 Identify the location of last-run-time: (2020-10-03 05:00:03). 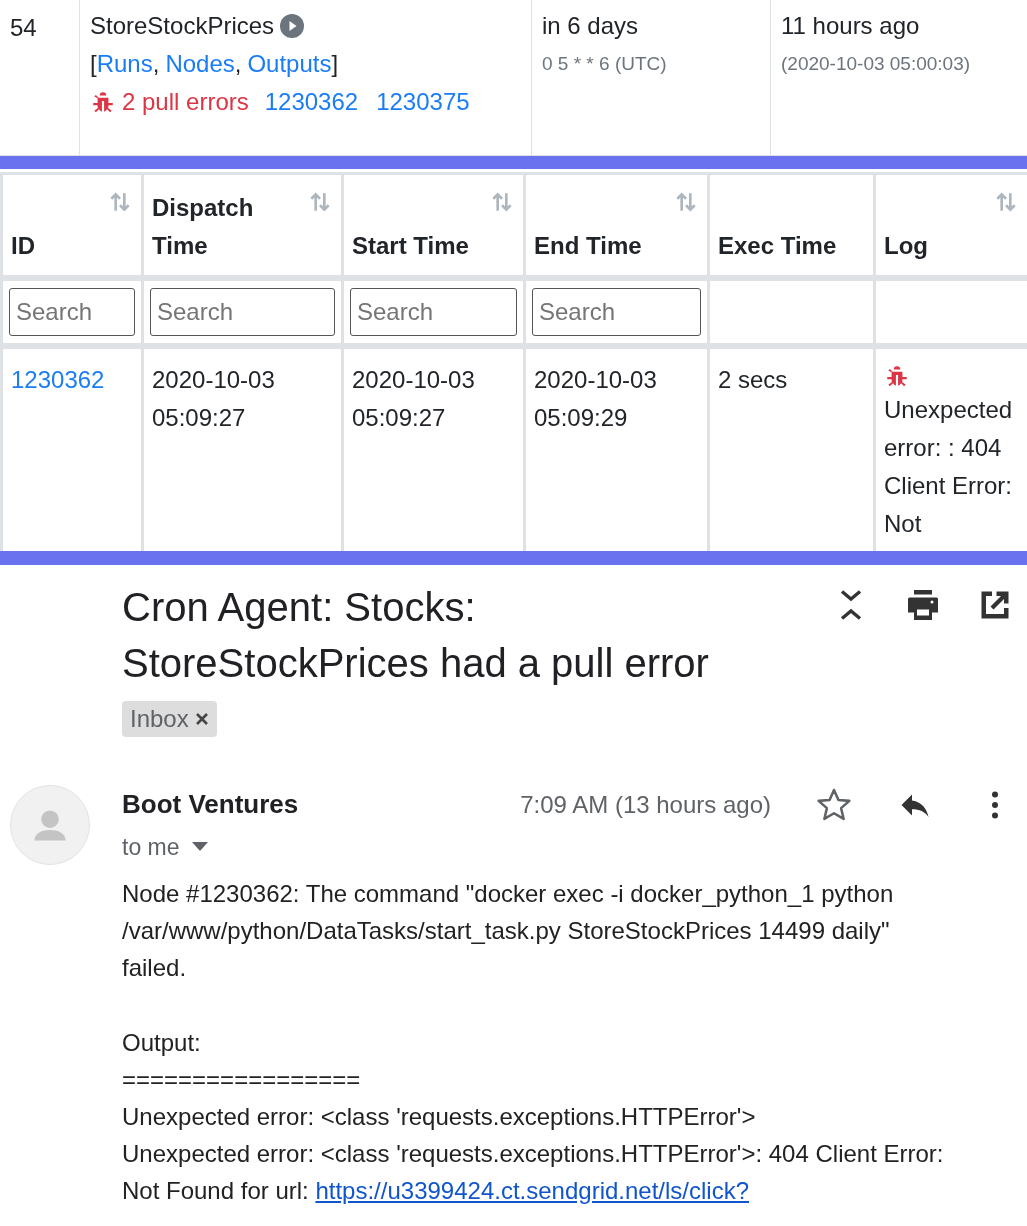
(876, 64).